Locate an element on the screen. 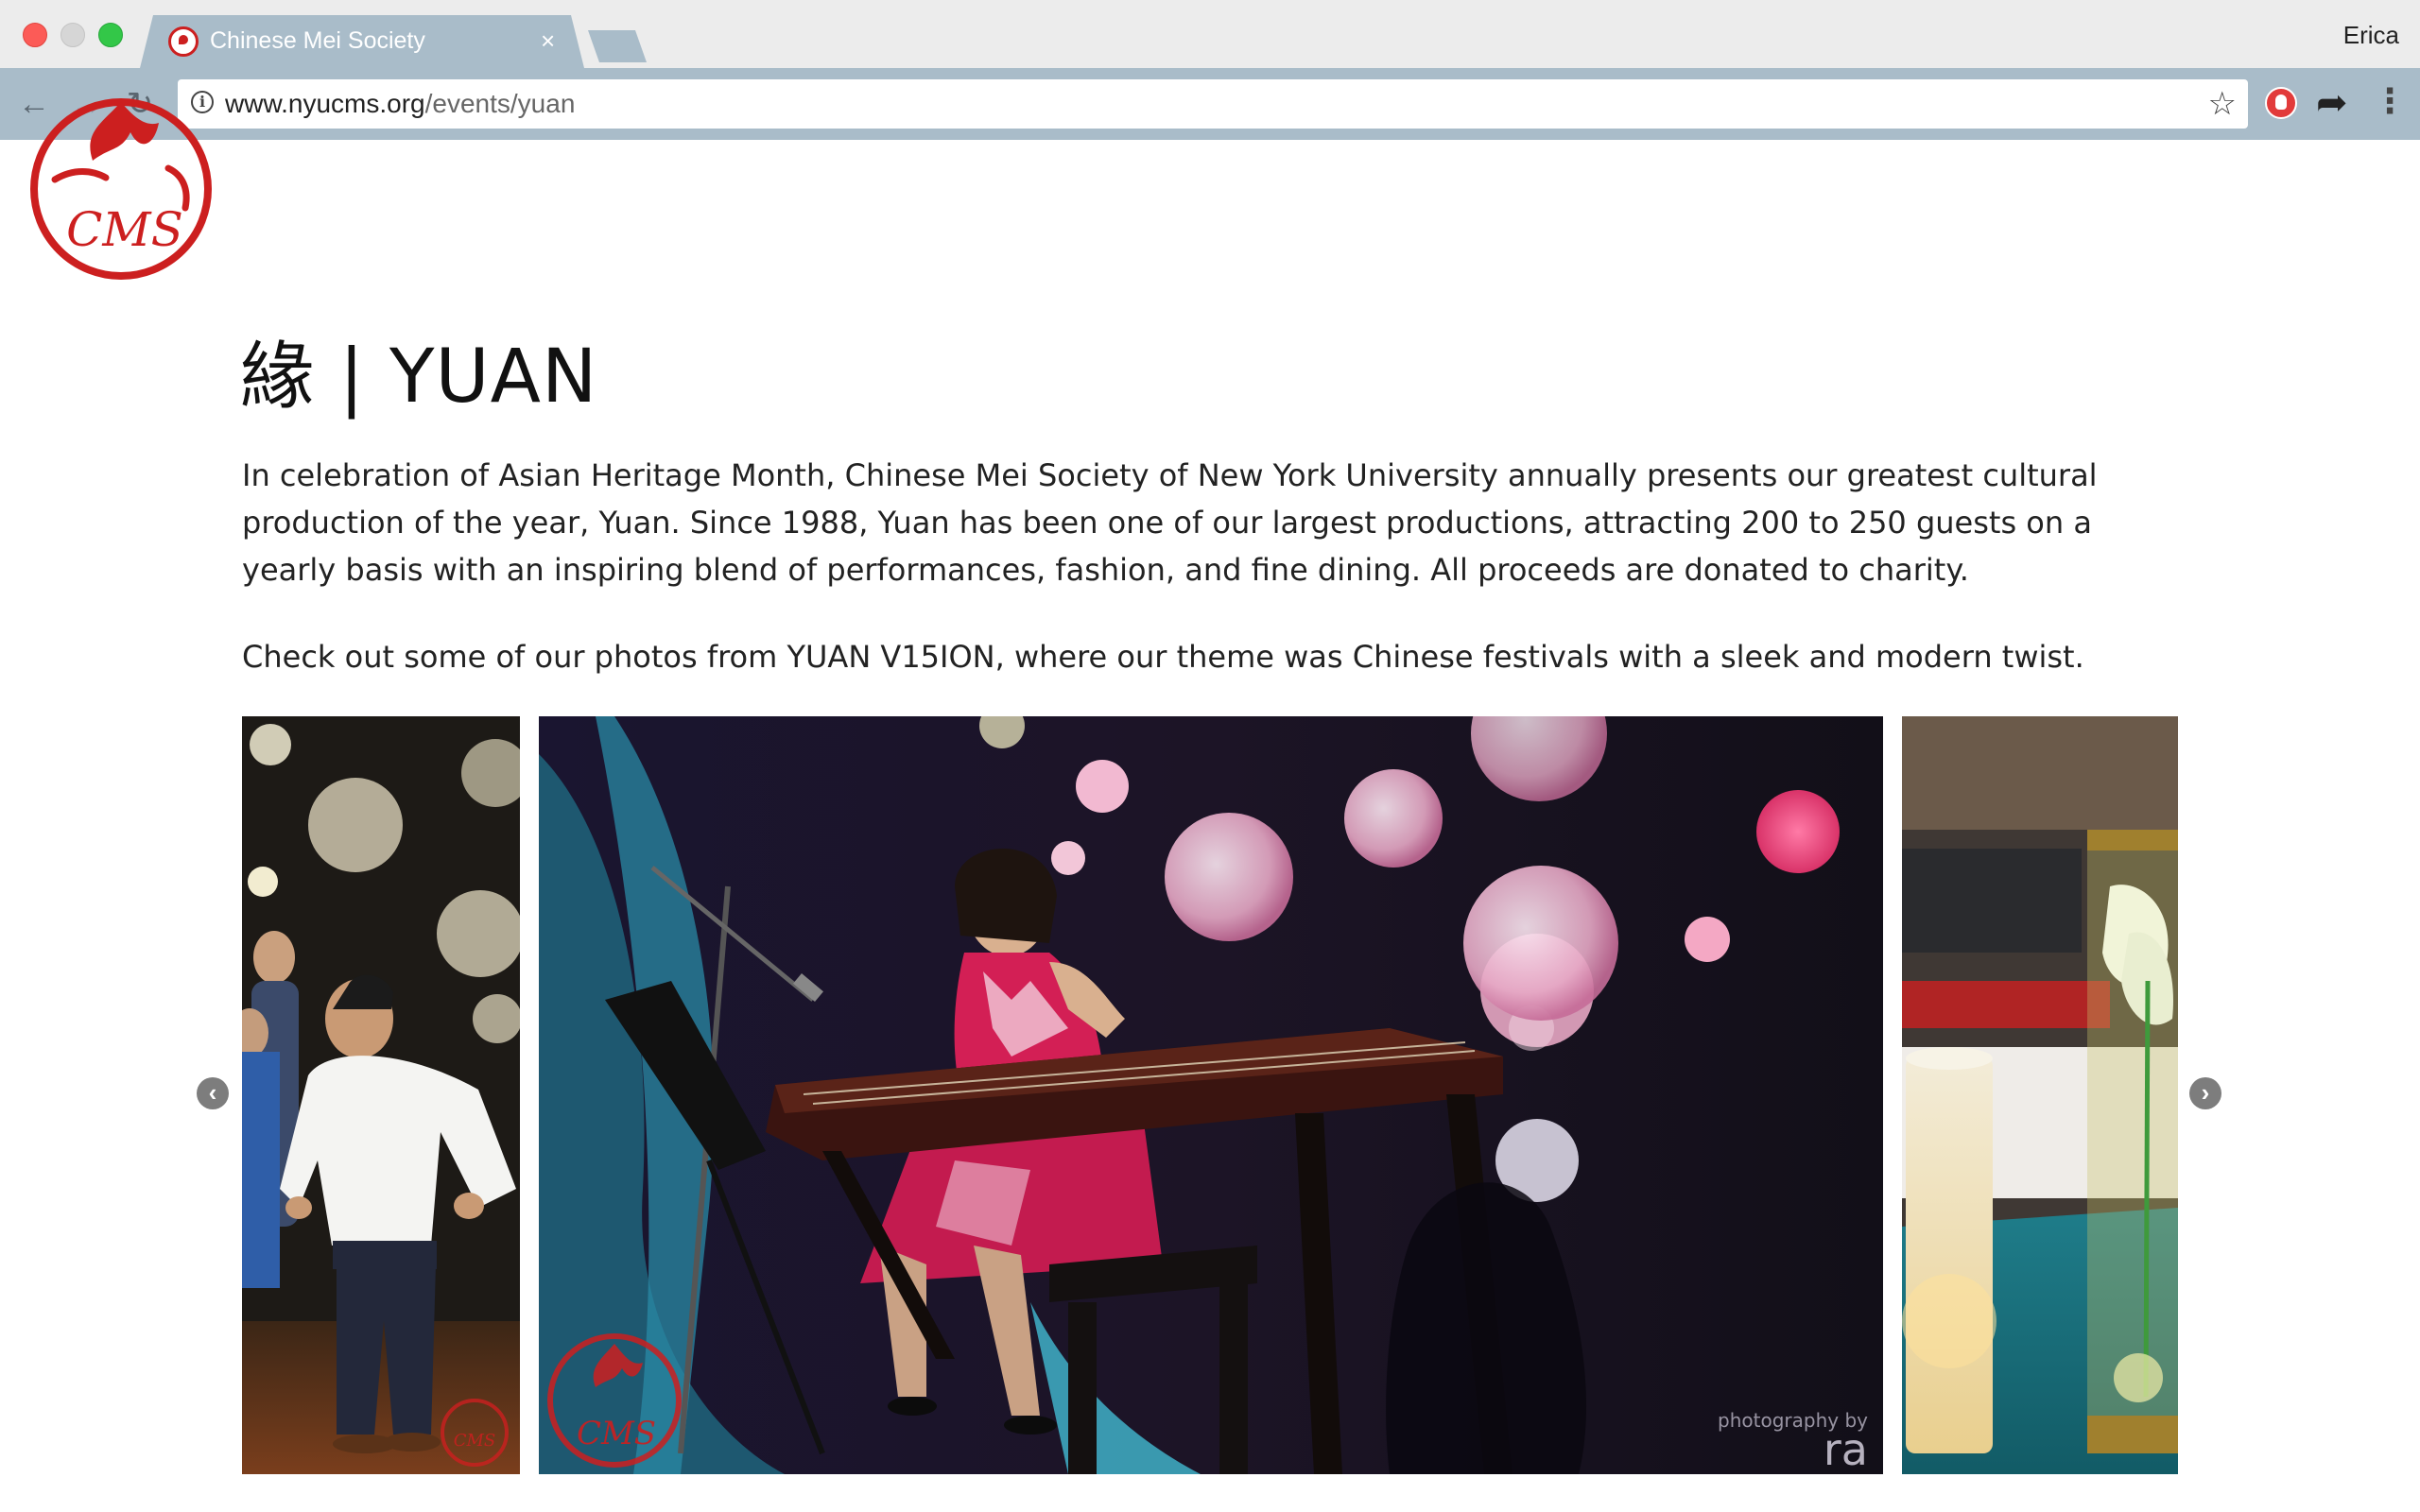 This screenshot has width=2420, height=1512. browser-menu-icon: ⋮ is located at coordinates (2390, 101).